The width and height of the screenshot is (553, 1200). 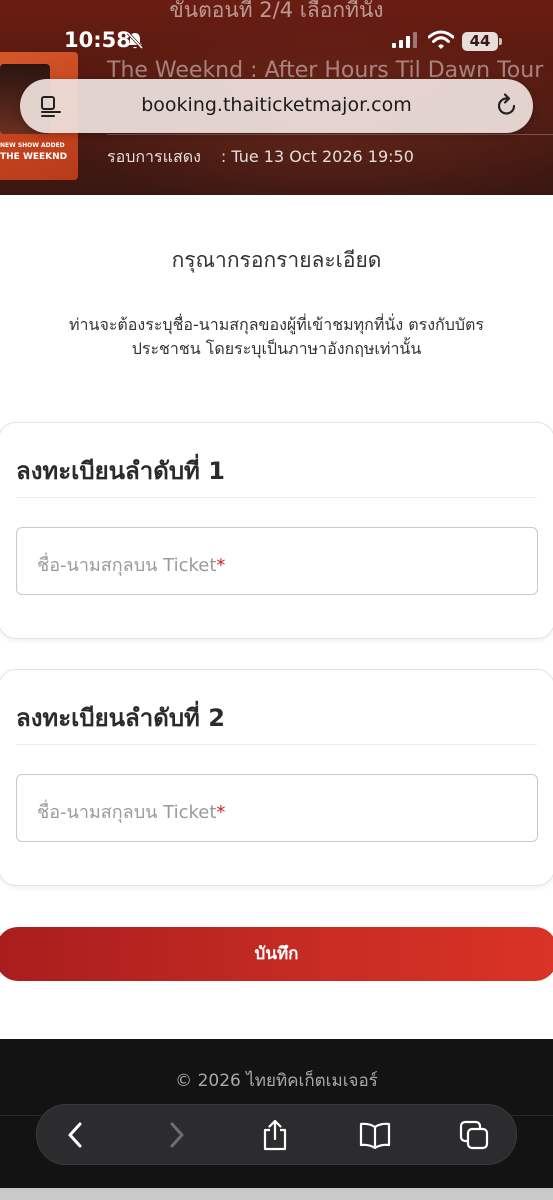 I want to click on show-time-info: รอบการแสดง : Tue 13 Oct 2026 19:50, so click(x=260, y=157).